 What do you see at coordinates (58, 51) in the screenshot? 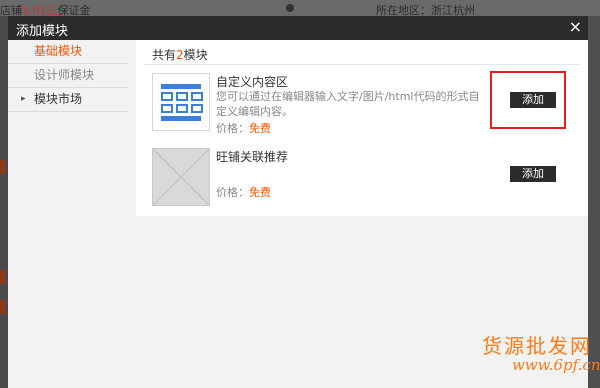
I see `sidebar-item-label: 基础模块` at bounding box center [58, 51].